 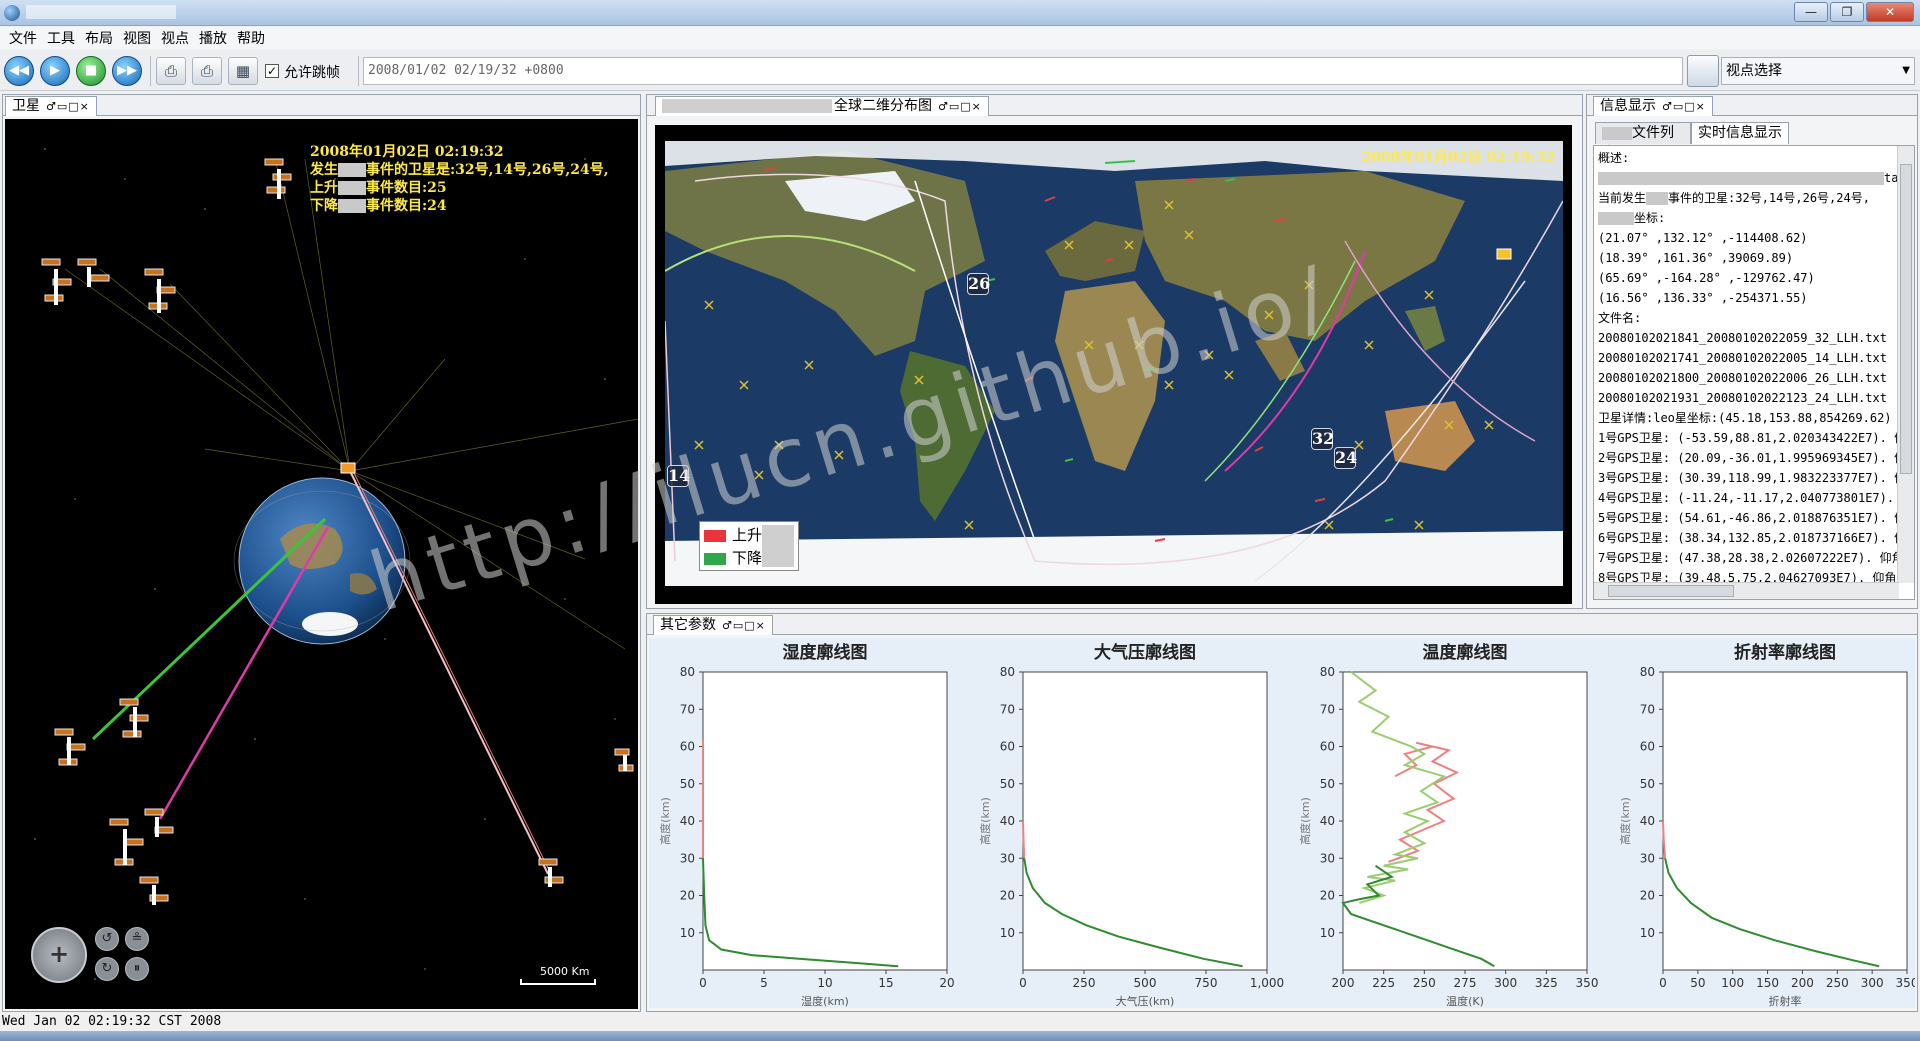 What do you see at coordinates (1703, 238) in the screenshot?
I see `info-coord: (21.07° ,132.12° ,-114408.62)` at bounding box center [1703, 238].